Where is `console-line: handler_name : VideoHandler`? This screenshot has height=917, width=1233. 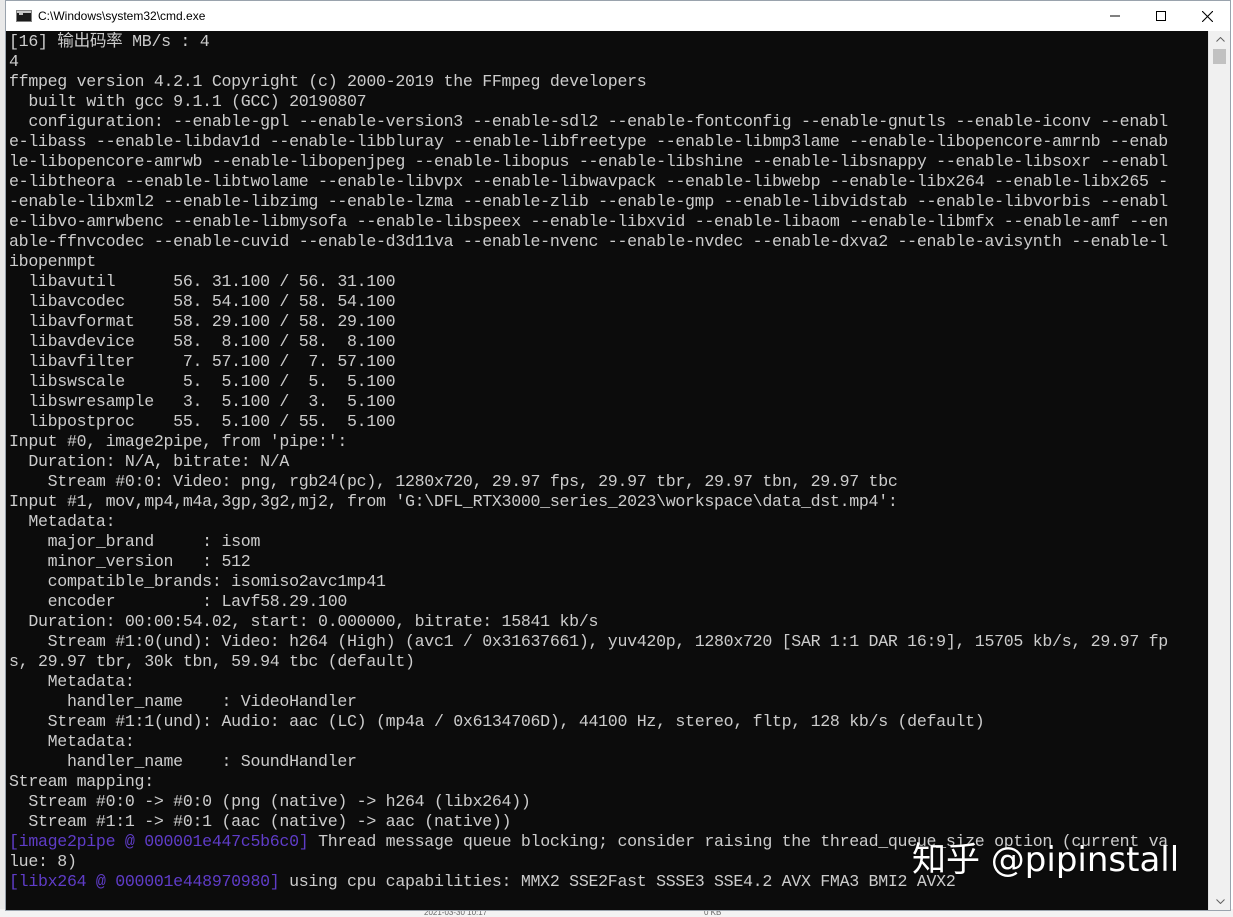 console-line: handler_name : VideoHandler is located at coordinates (183, 701).